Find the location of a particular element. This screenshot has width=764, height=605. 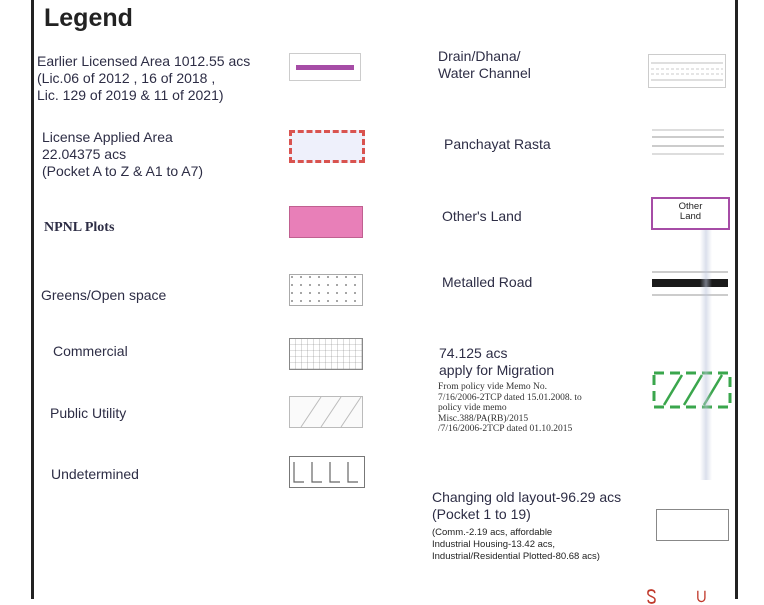

hatched-box-symbol is located at coordinates (326, 412).